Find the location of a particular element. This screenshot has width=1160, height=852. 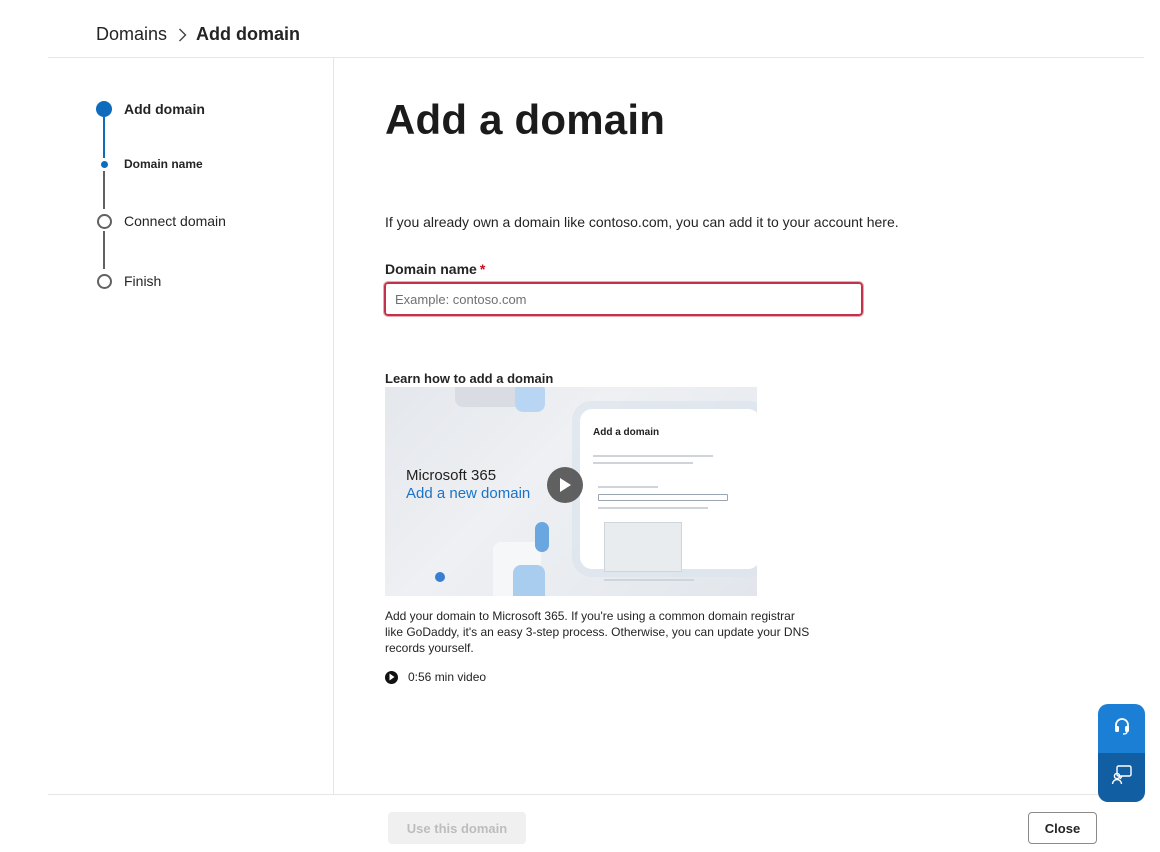

headset-icon is located at coordinates (1122, 728).